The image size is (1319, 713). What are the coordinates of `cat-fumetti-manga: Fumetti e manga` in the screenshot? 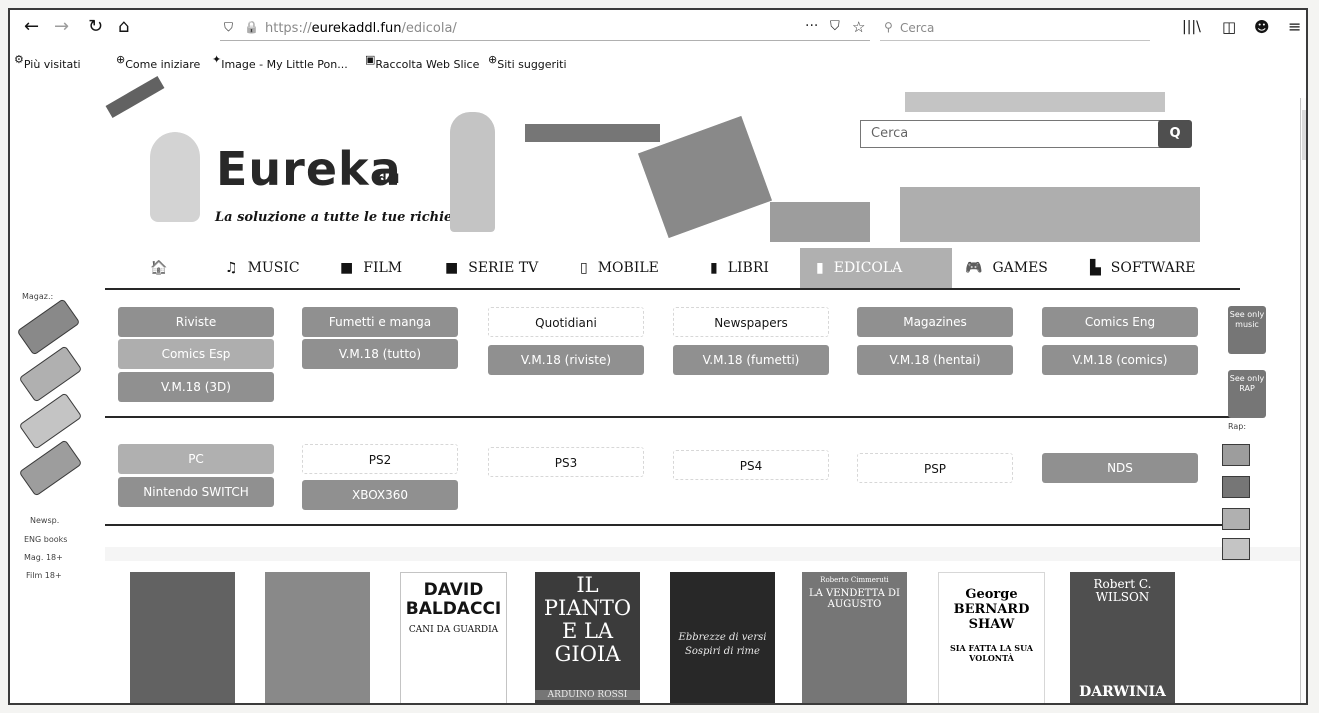 It's located at (380, 322).